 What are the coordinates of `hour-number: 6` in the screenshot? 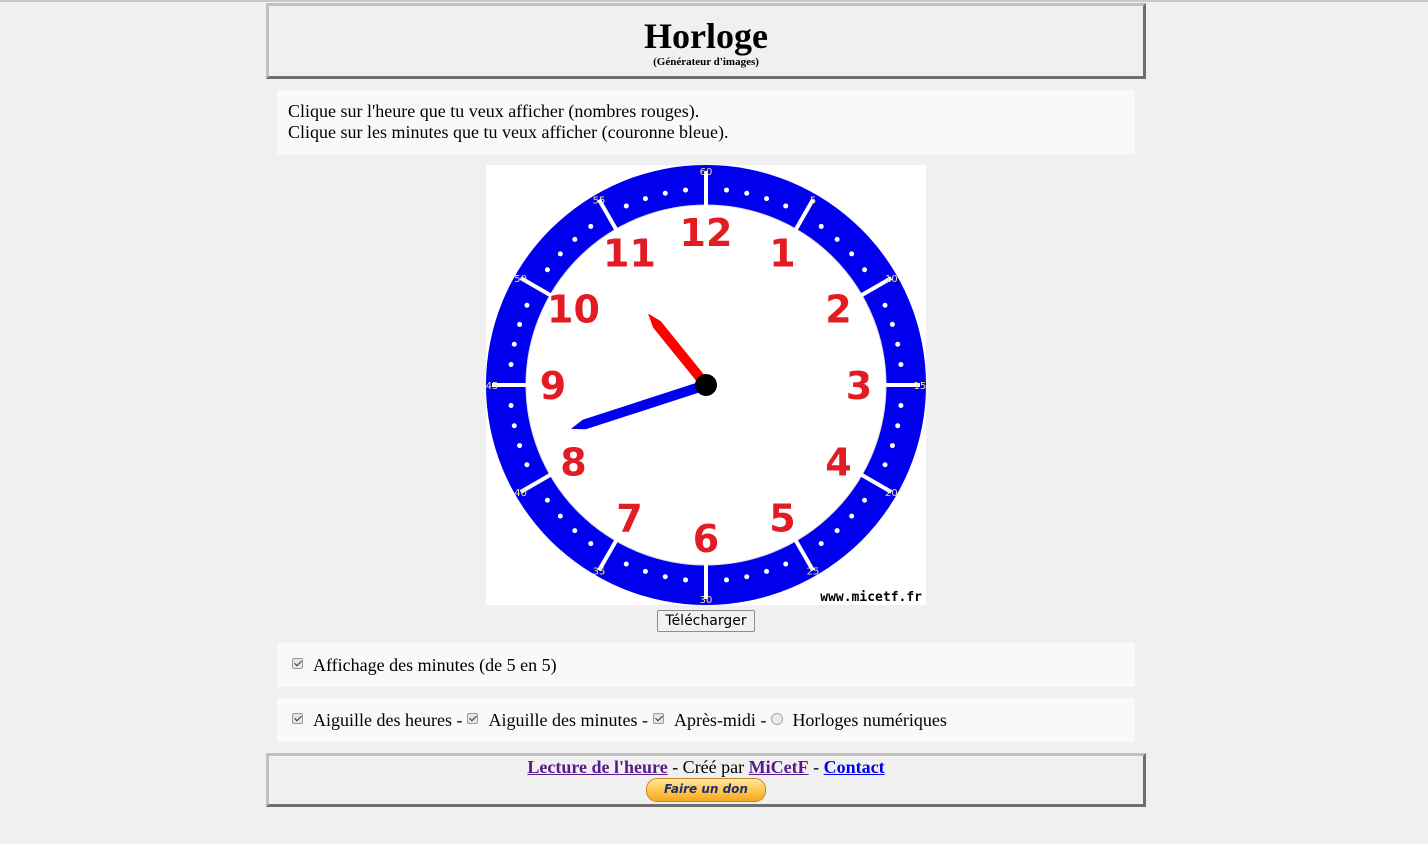 It's located at (706, 539).